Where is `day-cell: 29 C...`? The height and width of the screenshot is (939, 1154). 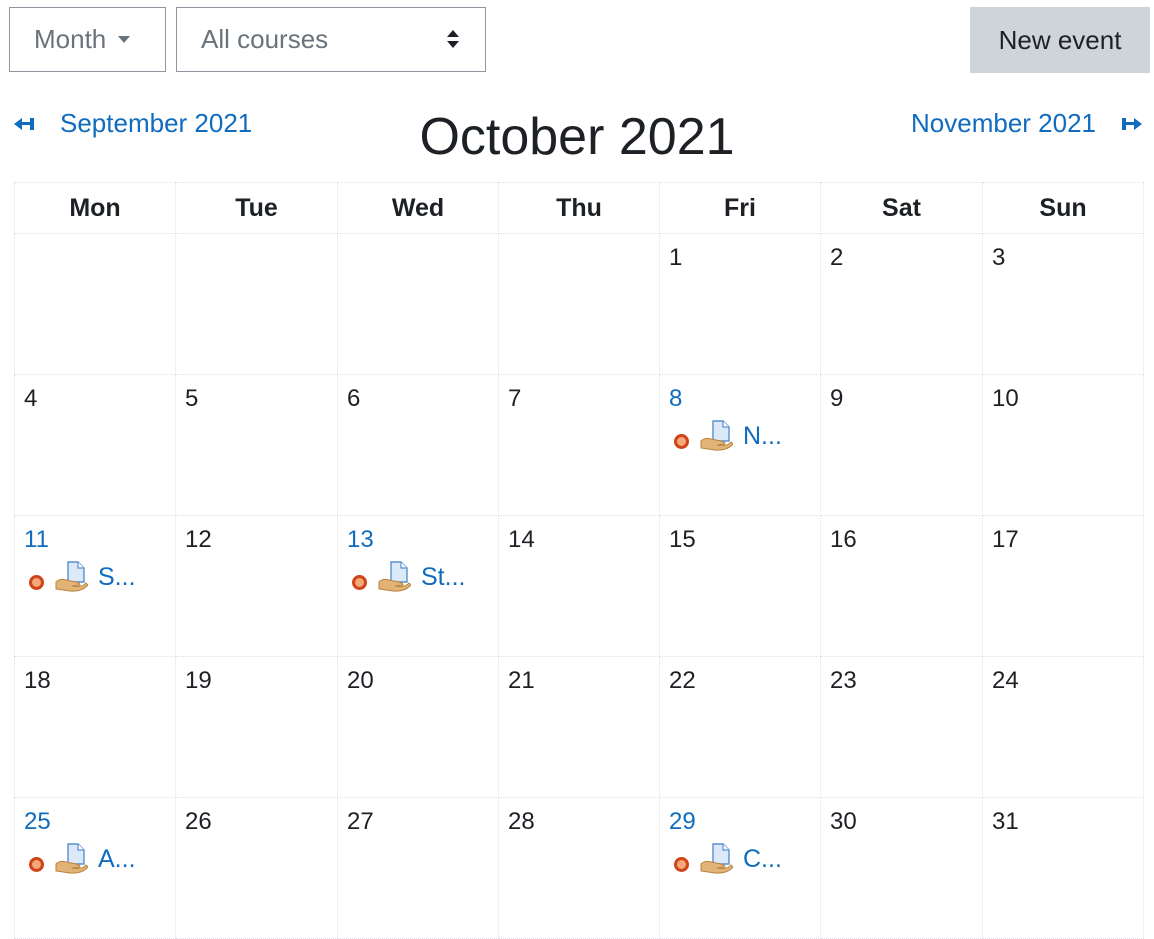
day-cell: 29 C... is located at coordinates (740, 868).